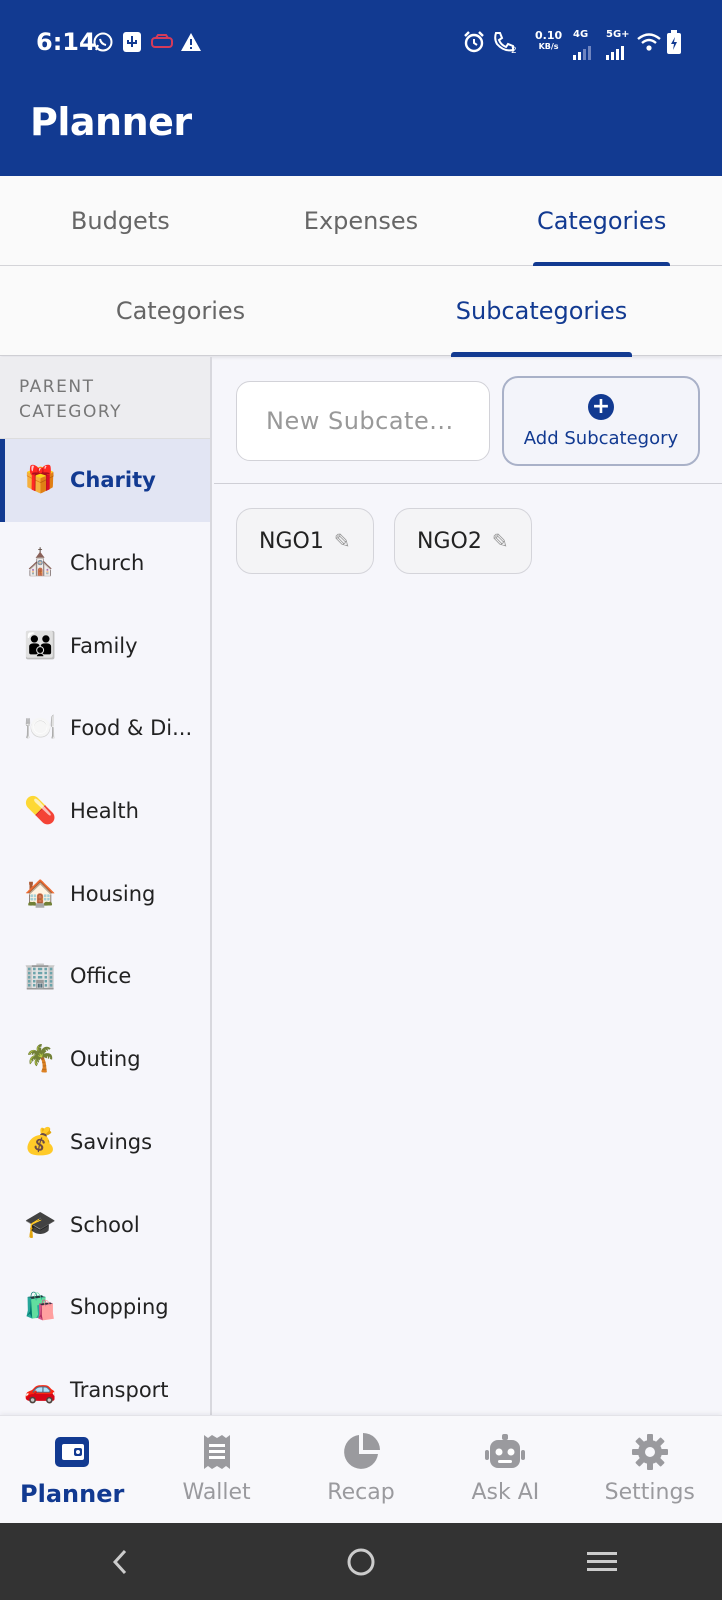  I want to click on tab-categories: Categories, so click(601, 221).